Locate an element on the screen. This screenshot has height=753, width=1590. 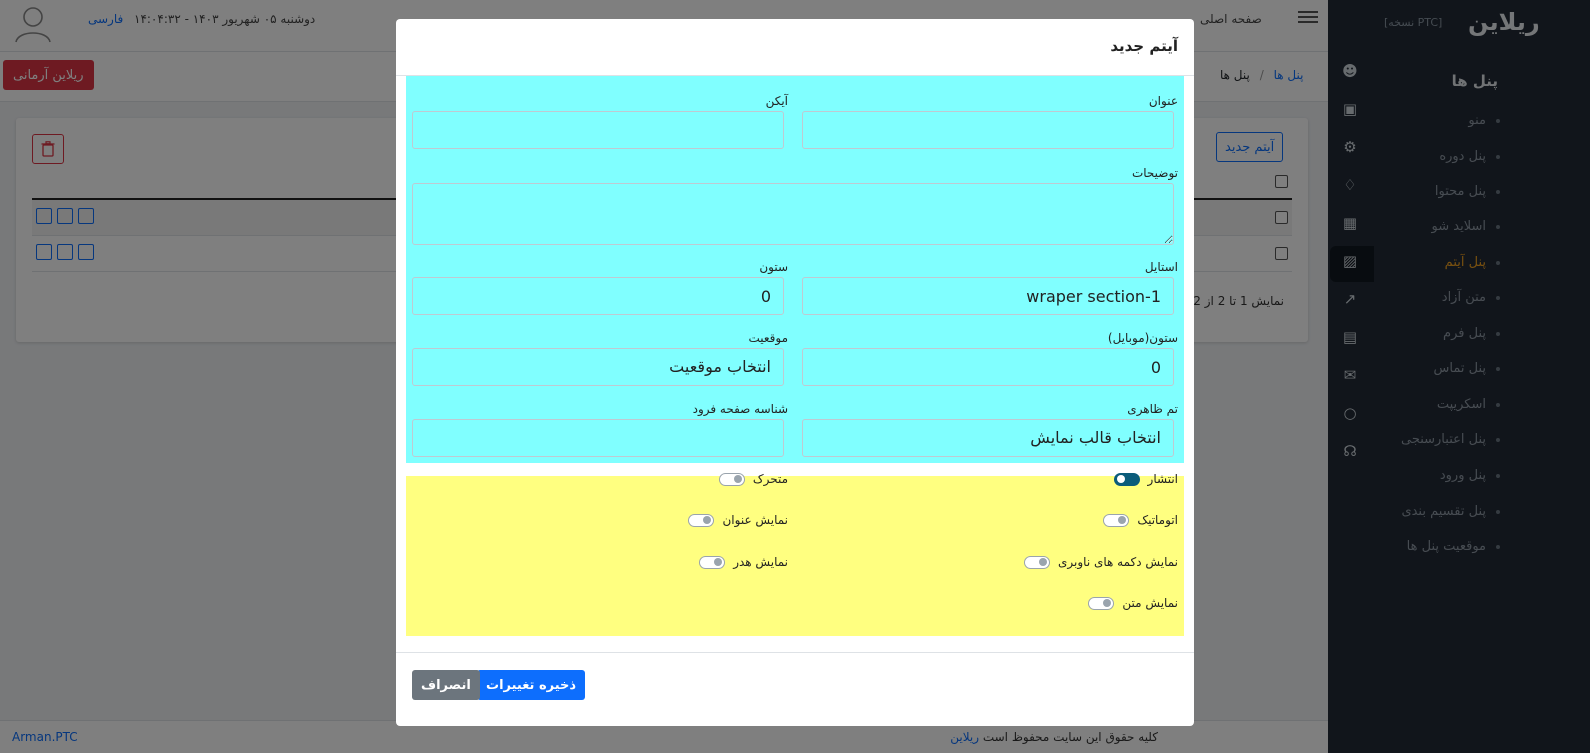
position-select: انتخاب موقعیت is located at coordinates (598, 367).